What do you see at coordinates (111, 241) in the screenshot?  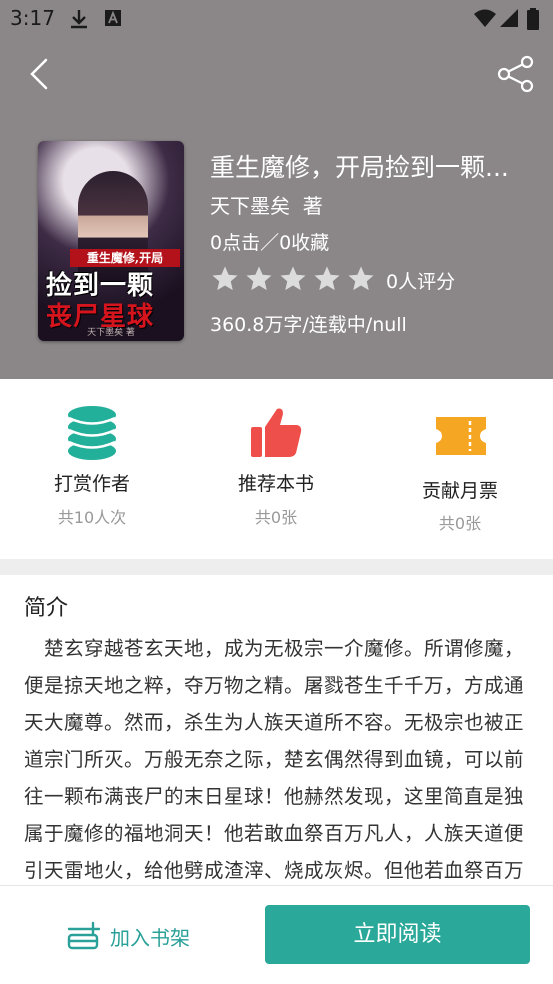 I see `book-cover: 重生魔修,开局 捡到一颗 丧尸星球 天下墨矣 著` at bounding box center [111, 241].